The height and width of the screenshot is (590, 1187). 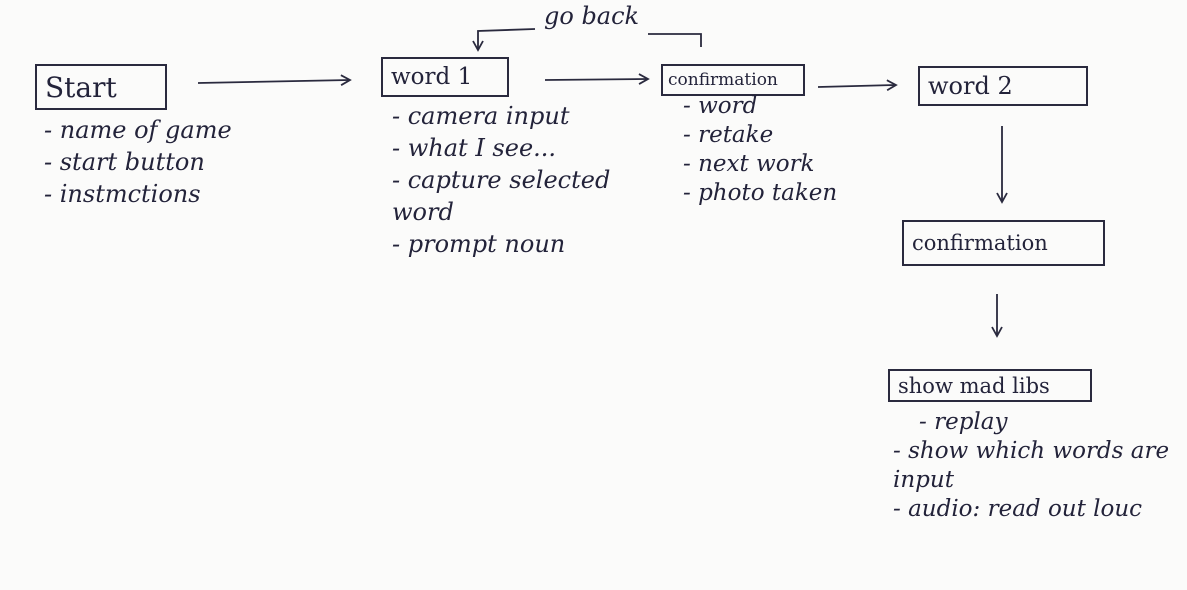 I want to click on note-item: - camera input, so click(x=481, y=116).